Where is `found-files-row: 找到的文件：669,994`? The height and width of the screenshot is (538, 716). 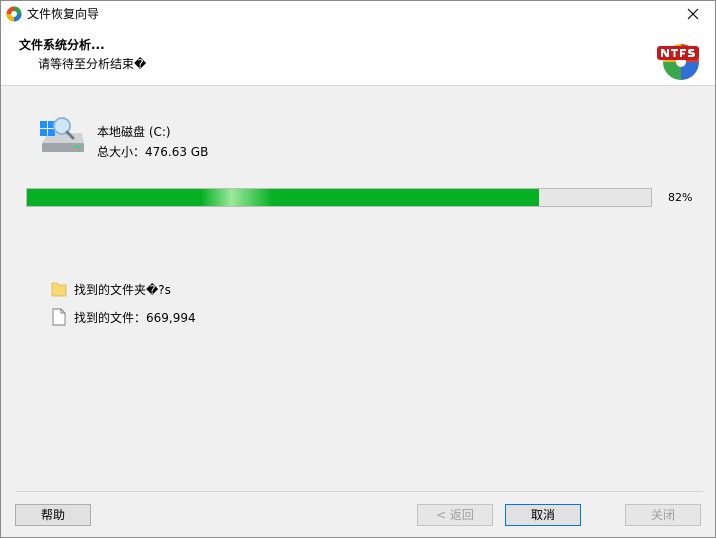
found-files-row: 找到的文件：669,994 is located at coordinates (123, 317).